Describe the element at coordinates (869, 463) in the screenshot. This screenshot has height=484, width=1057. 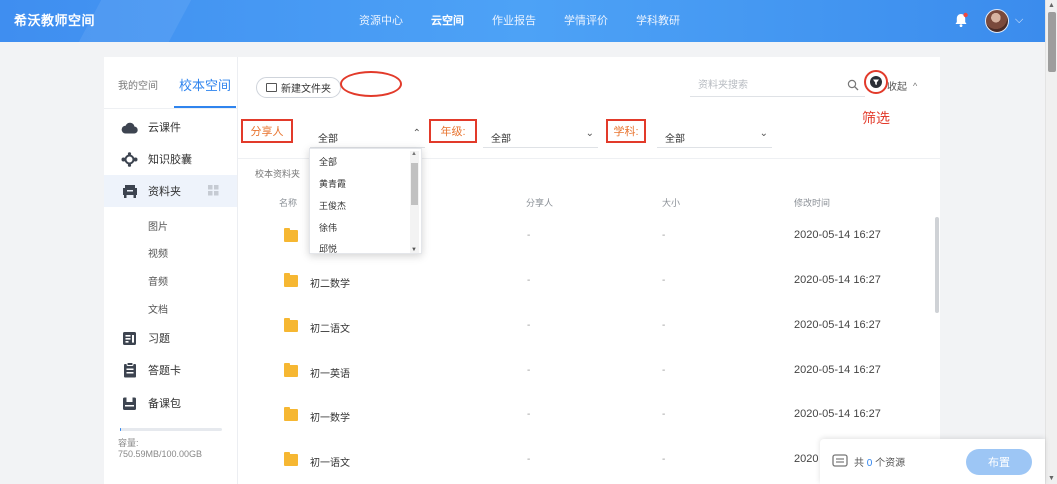
I see `resource-count-number: 0` at that location.